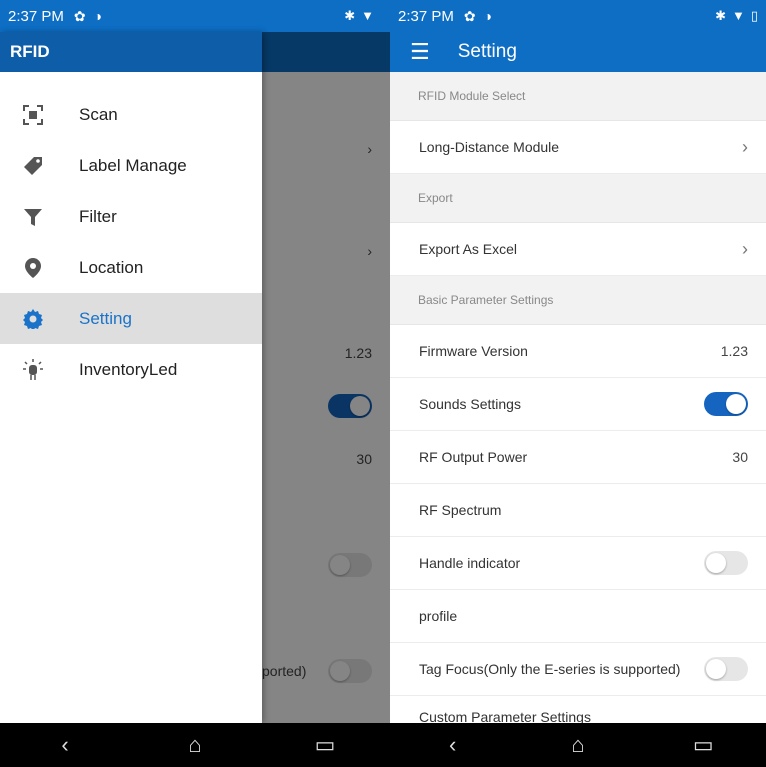 This screenshot has width=766, height=767. Describe the element at coordinates (578, 96) in the screenshot. I see `section-header-rfid: RFID Module Select` at that location.